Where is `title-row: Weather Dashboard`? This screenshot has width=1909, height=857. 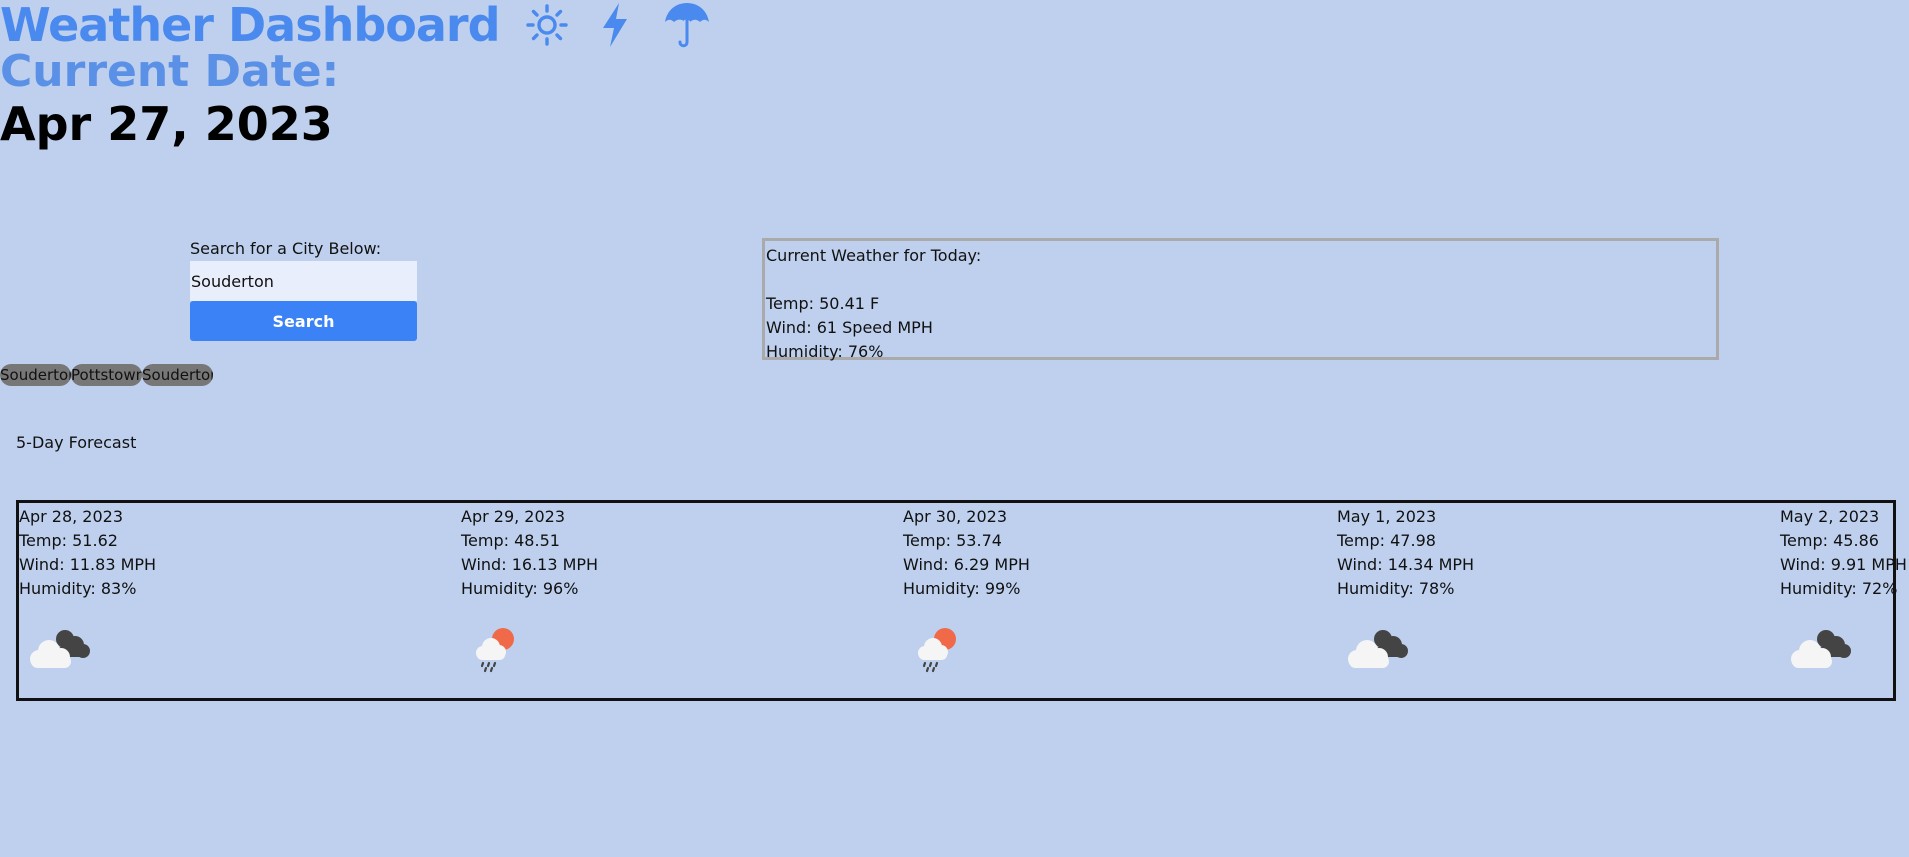 title-row: Weather Dashboard is located at coordinates (356, 25).